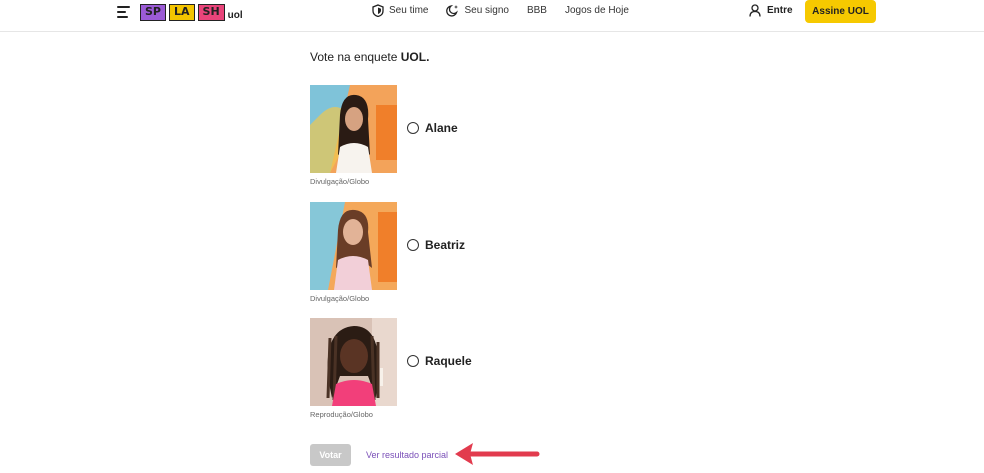 The width and height of the screenshot is (984, 473). What do you see at coordinates (153, 12) in the screenshot?
I see `logo-block-1: SP` at bounding box center [153, 12].